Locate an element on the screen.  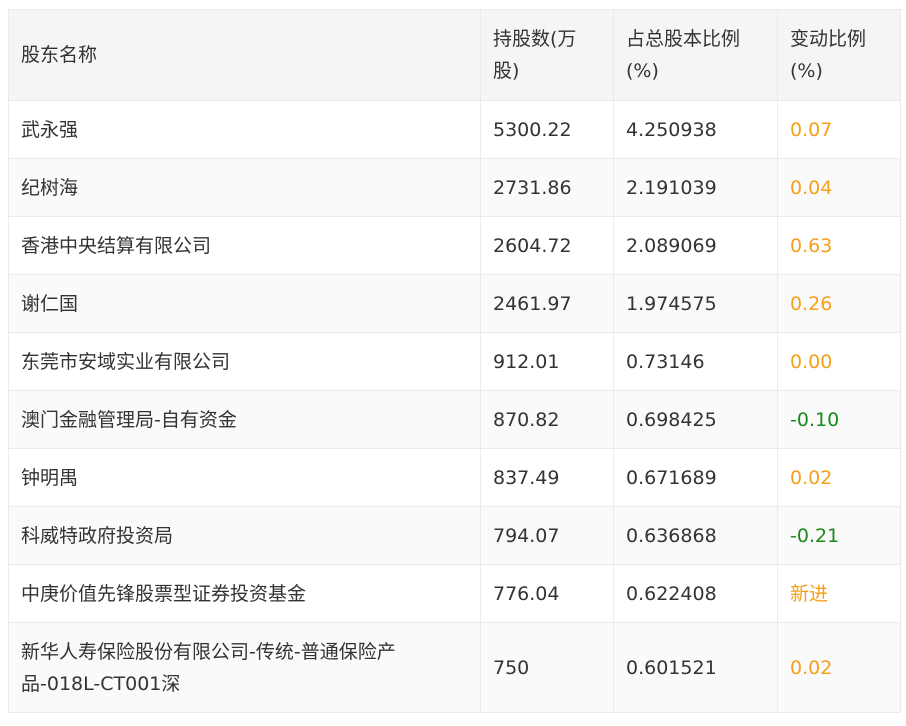
cell-change: 新进 is located at coordinates (839, 593).